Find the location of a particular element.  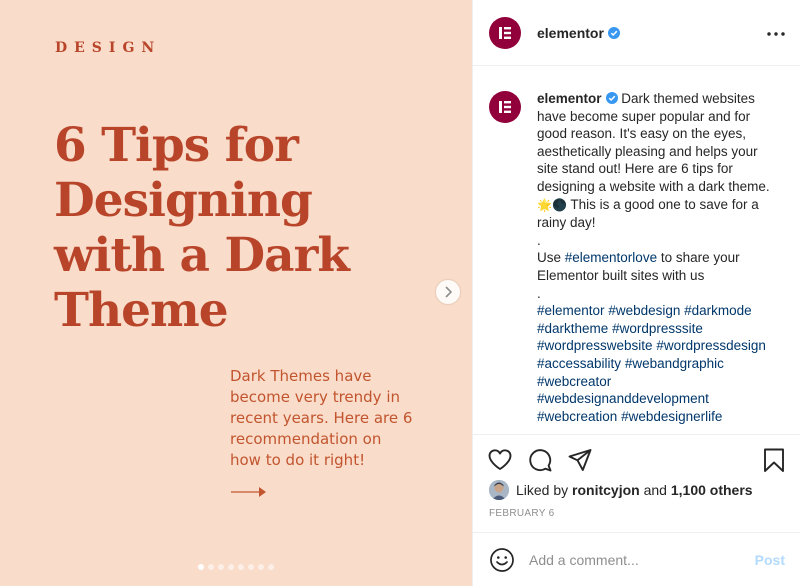

action-bar is located at coordinates (636, 458).